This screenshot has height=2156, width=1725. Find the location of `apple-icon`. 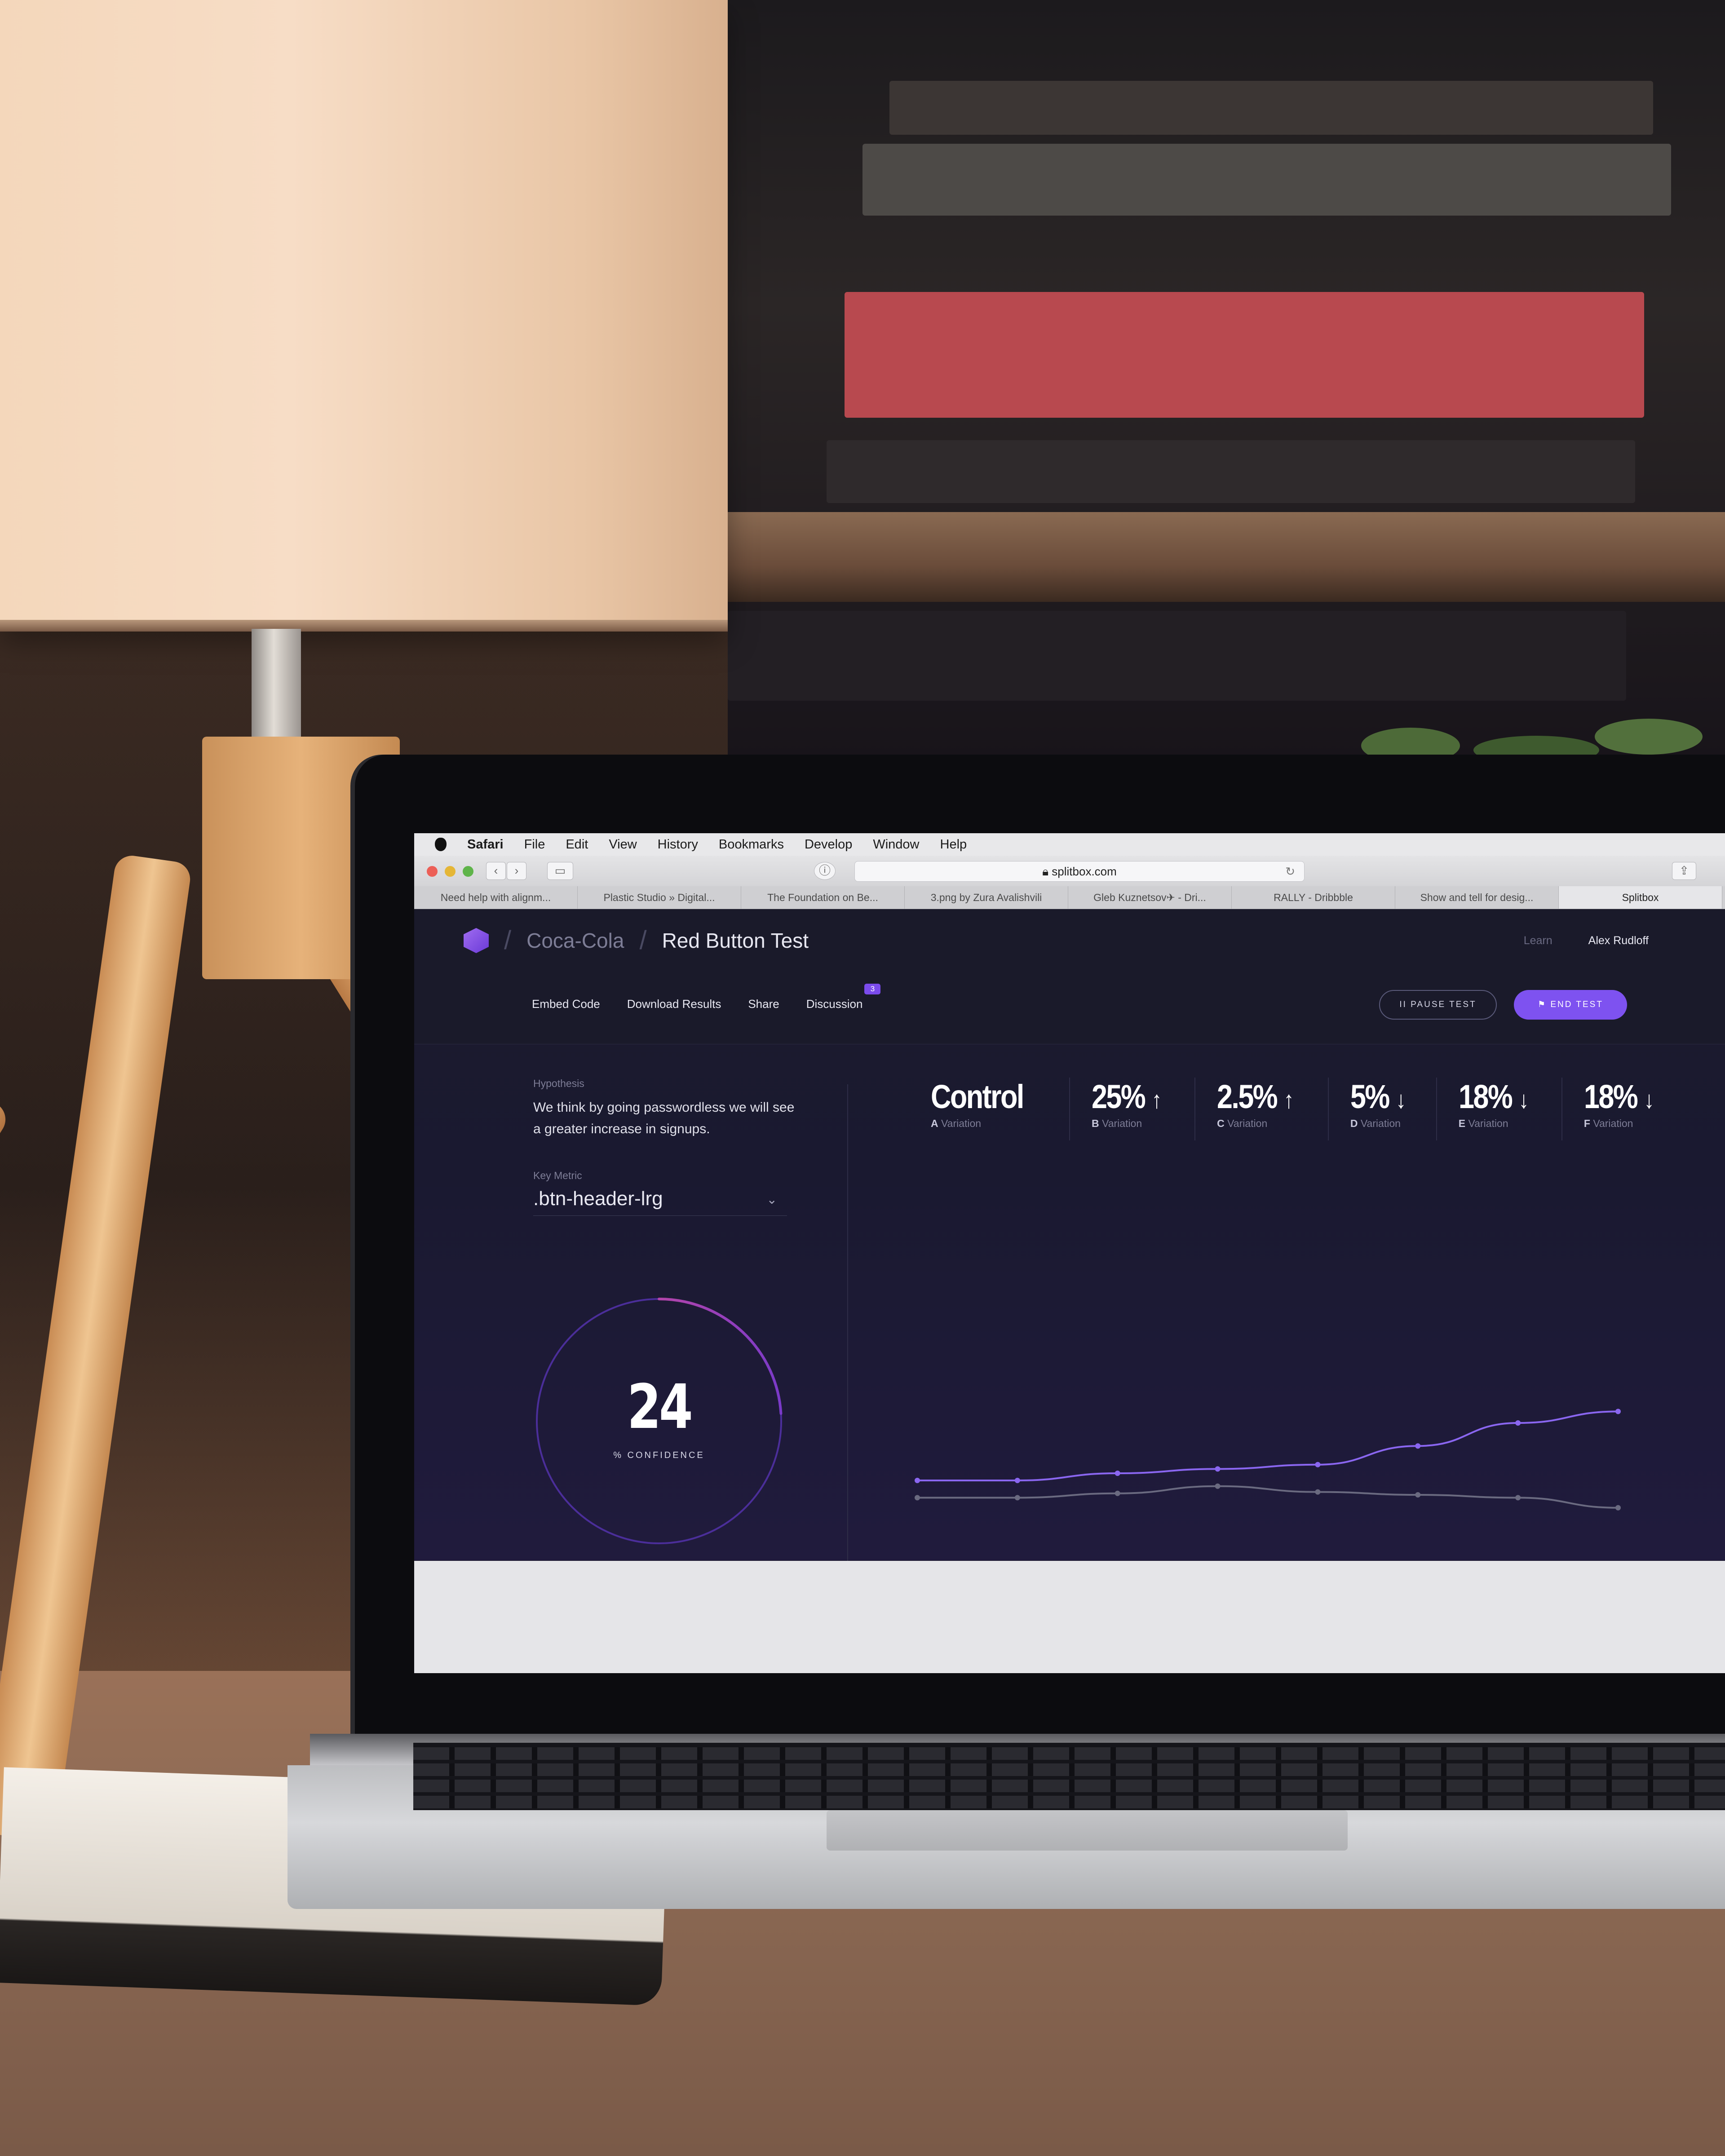

apple-icon is located at coordinates (441, 844).